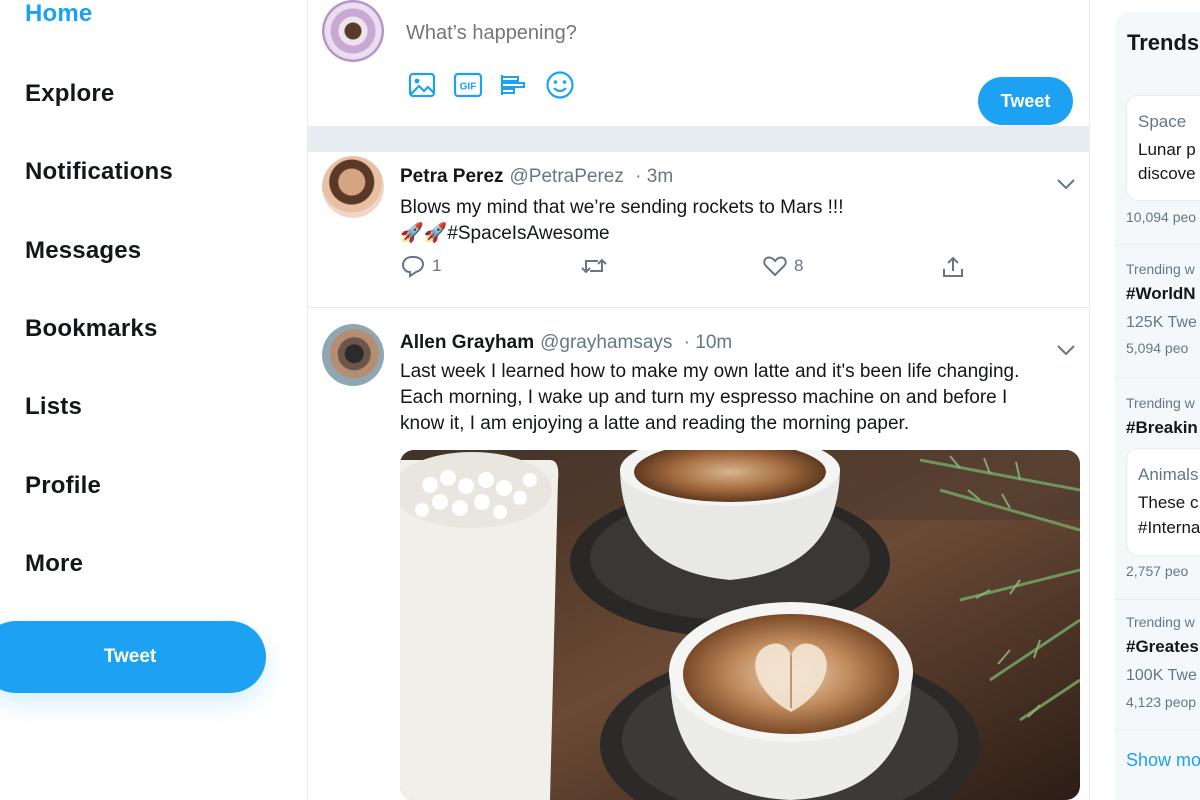 The image size is (1200, 800). I want to click on compose-tweet-button: Tweet, so click(1025, 101).